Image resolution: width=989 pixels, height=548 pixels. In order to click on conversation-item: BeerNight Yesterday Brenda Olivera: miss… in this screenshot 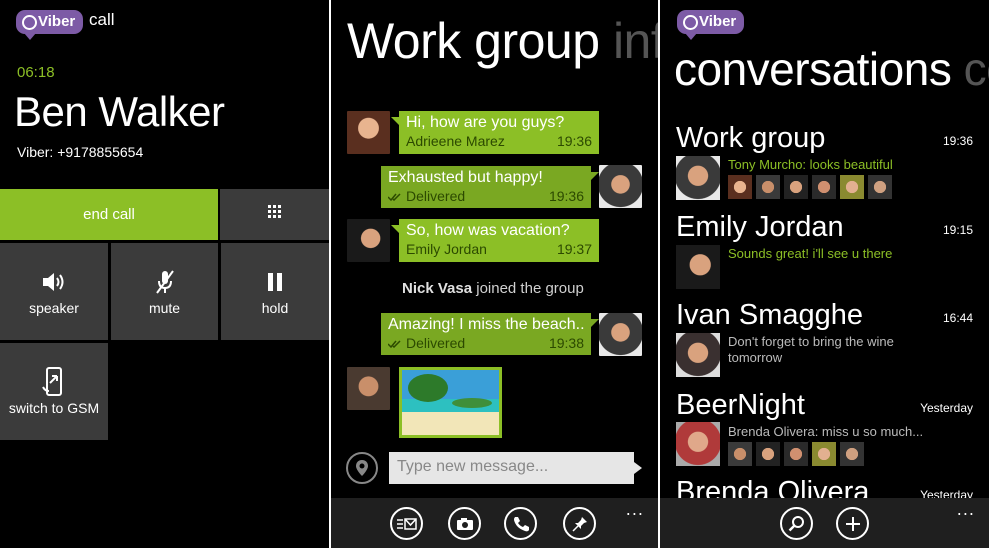, I will do `click(824, 429)`.